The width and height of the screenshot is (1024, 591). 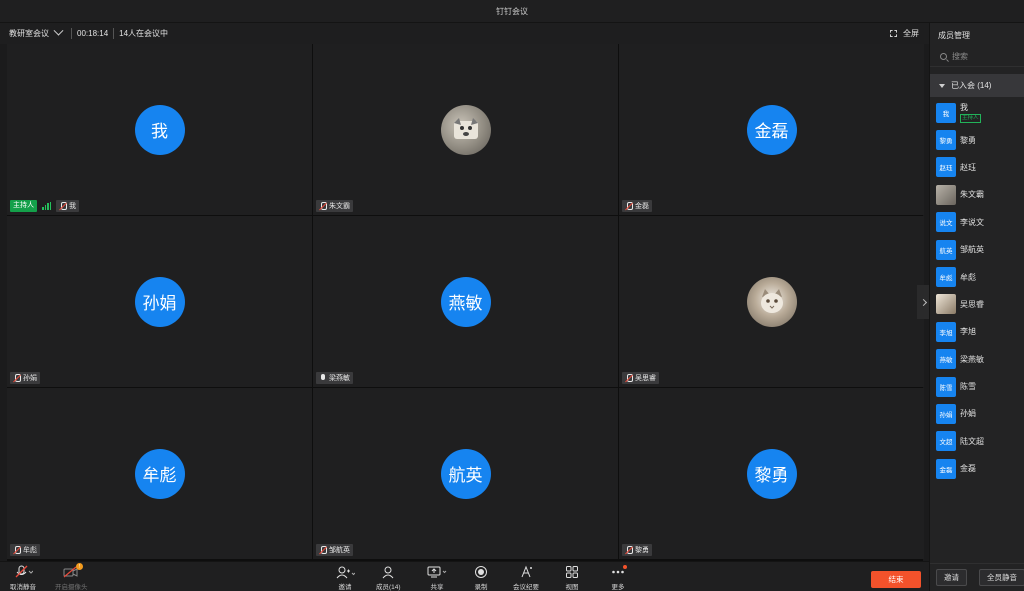 I want to click on chevron-right-icon, so click(x=923, y=302).